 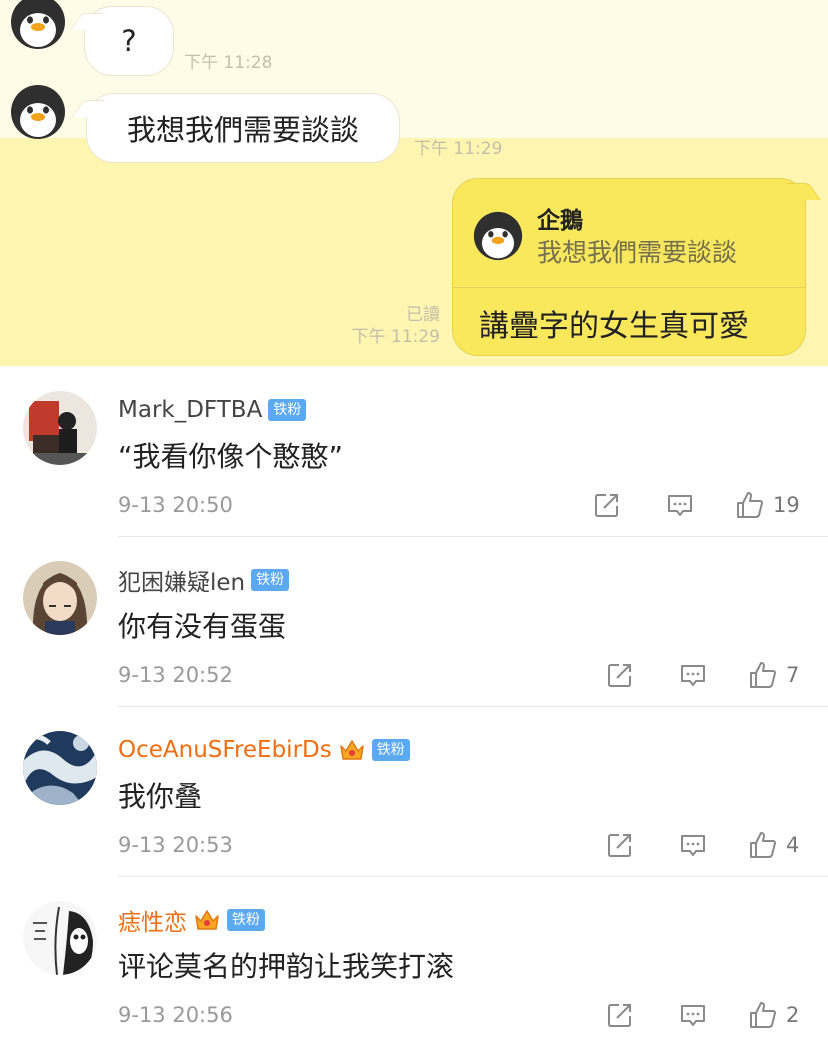 I want to click on user-name-row: 痣性恋 铁粉, so click(x=191, y=920).